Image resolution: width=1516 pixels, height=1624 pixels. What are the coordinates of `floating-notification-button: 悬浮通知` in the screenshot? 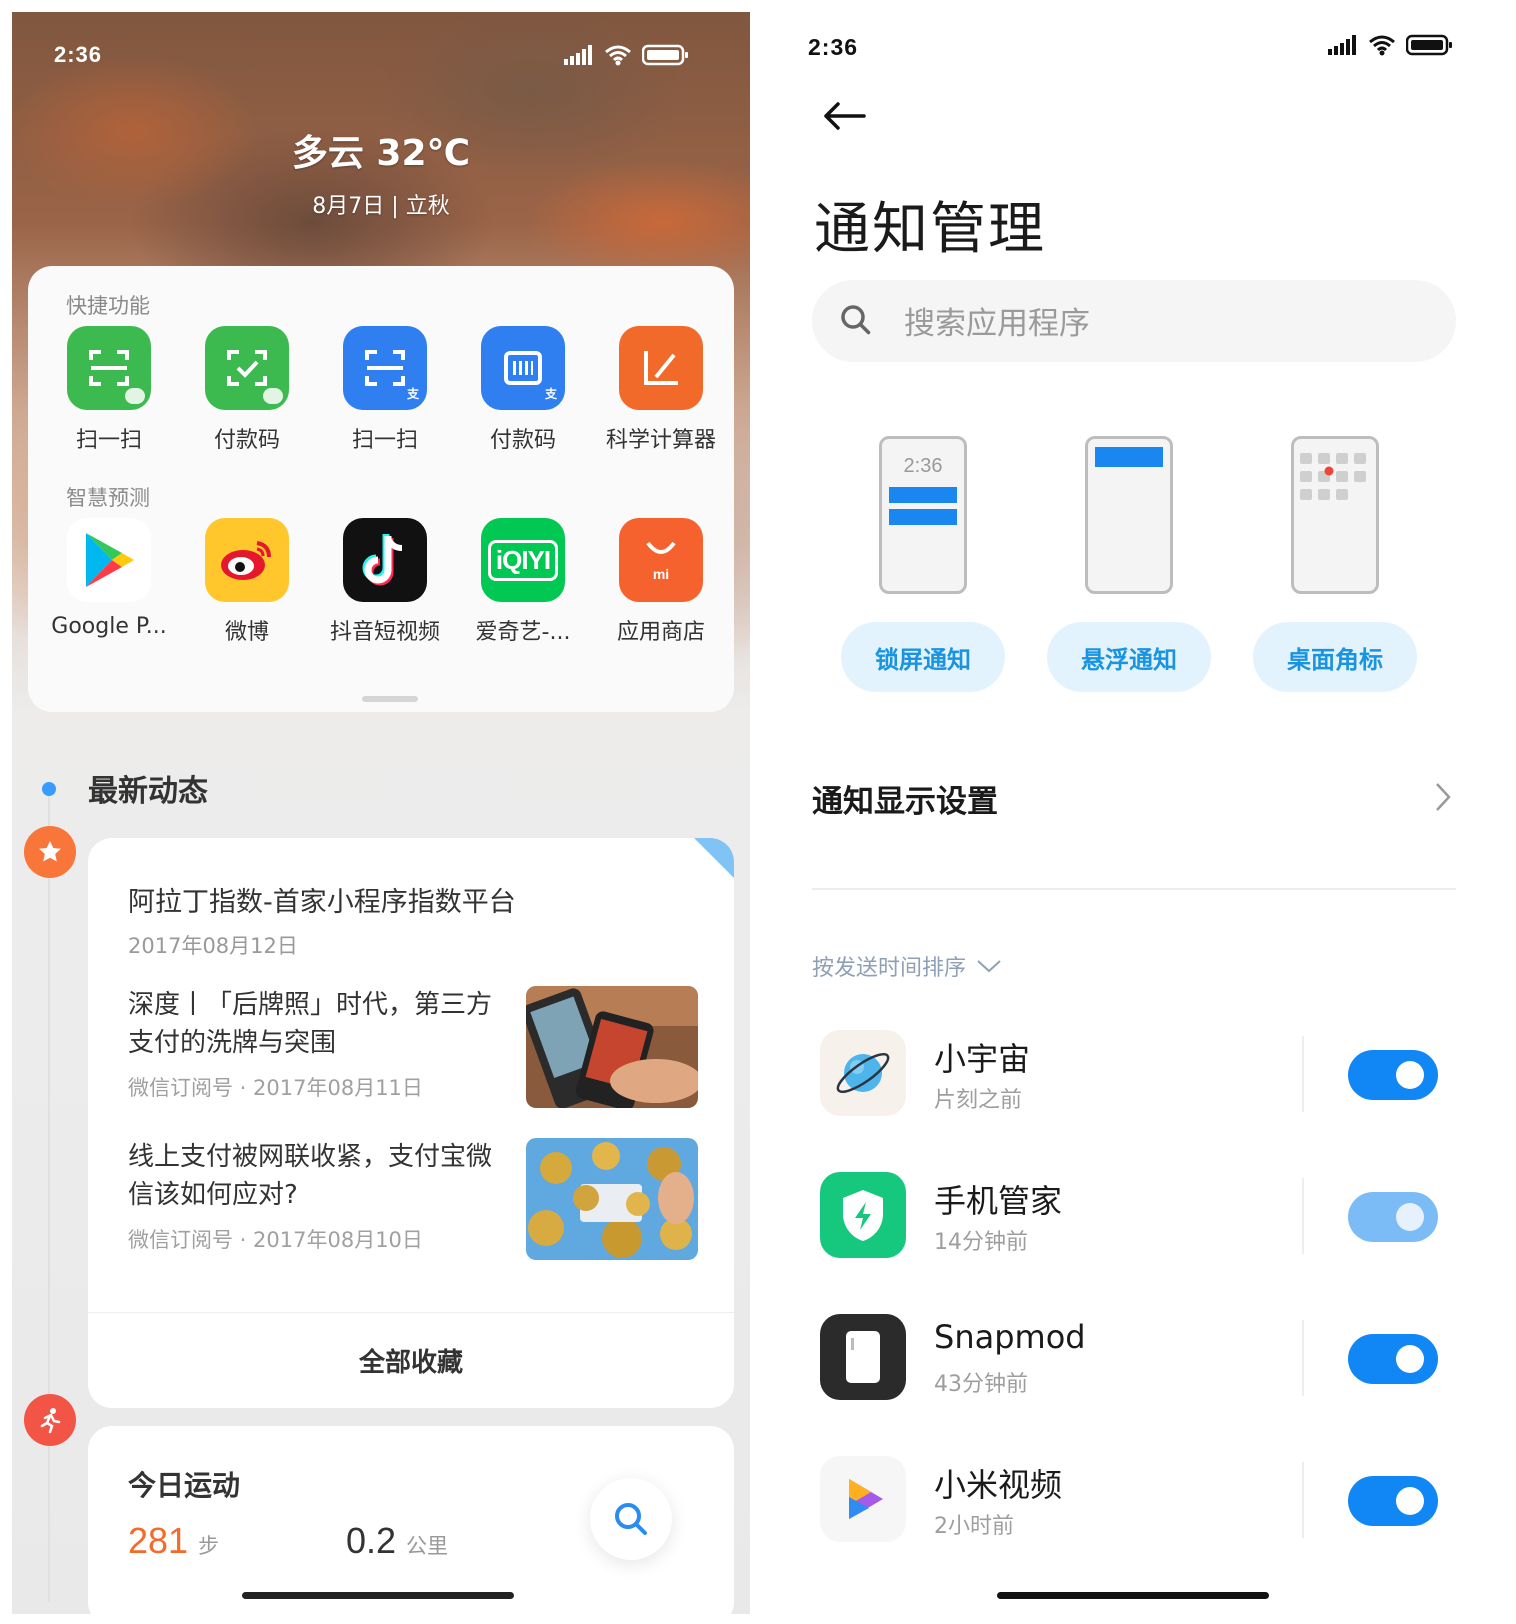 It's located at (1129, 657).